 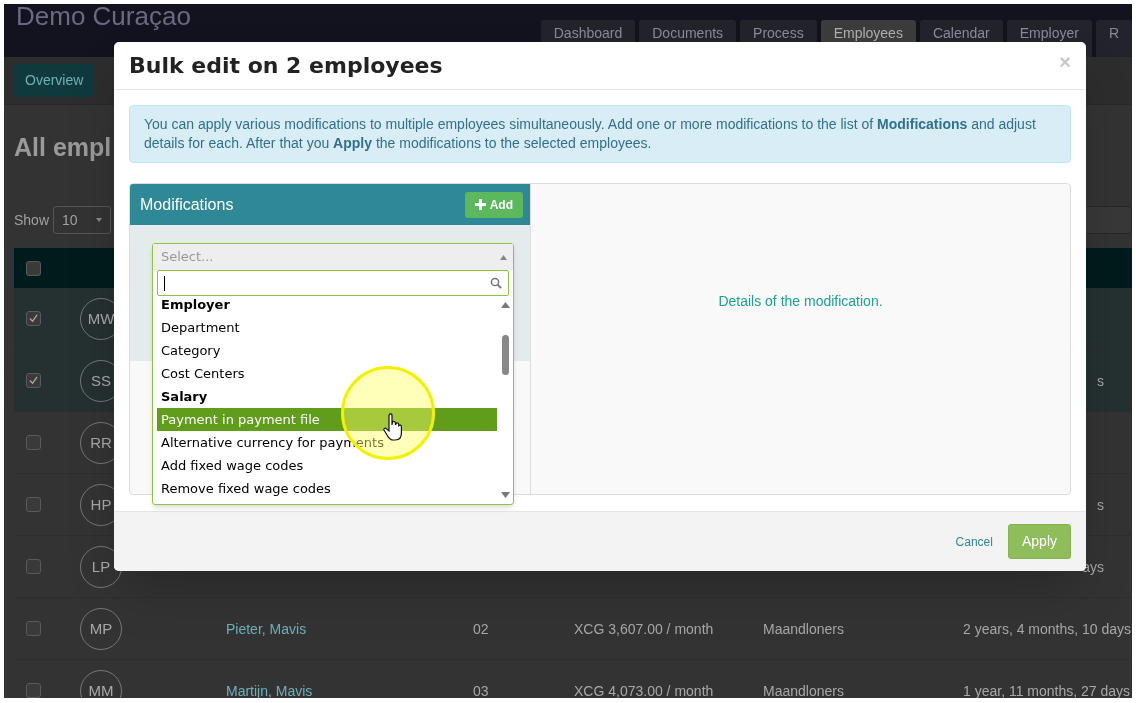 I want to click on code-cell-text: 02, so click(x=481, y=628).